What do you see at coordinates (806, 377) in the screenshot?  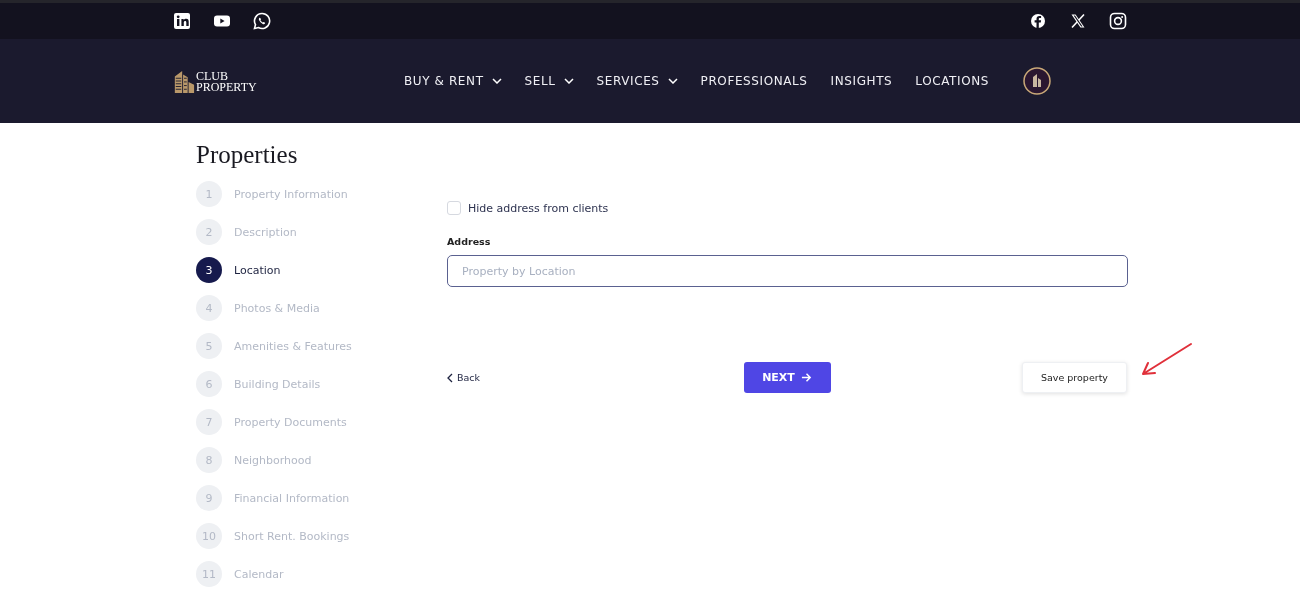 I see `arrow-right-icon` at bounding box center [806, 377].